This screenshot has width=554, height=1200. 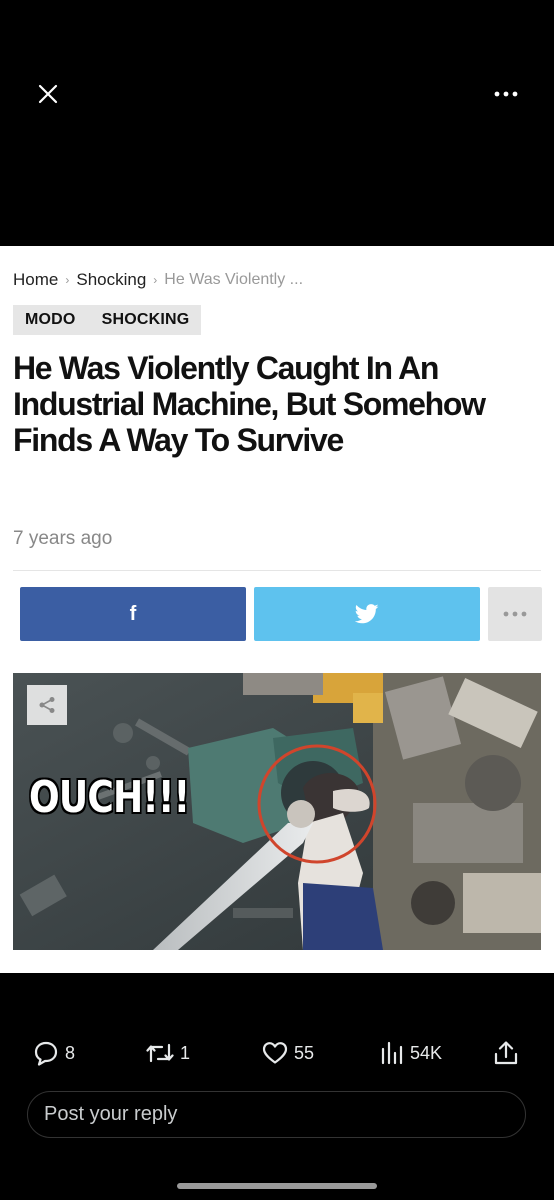 I want to click on breadcrumb-home: Home, so click(x=36, y=279).